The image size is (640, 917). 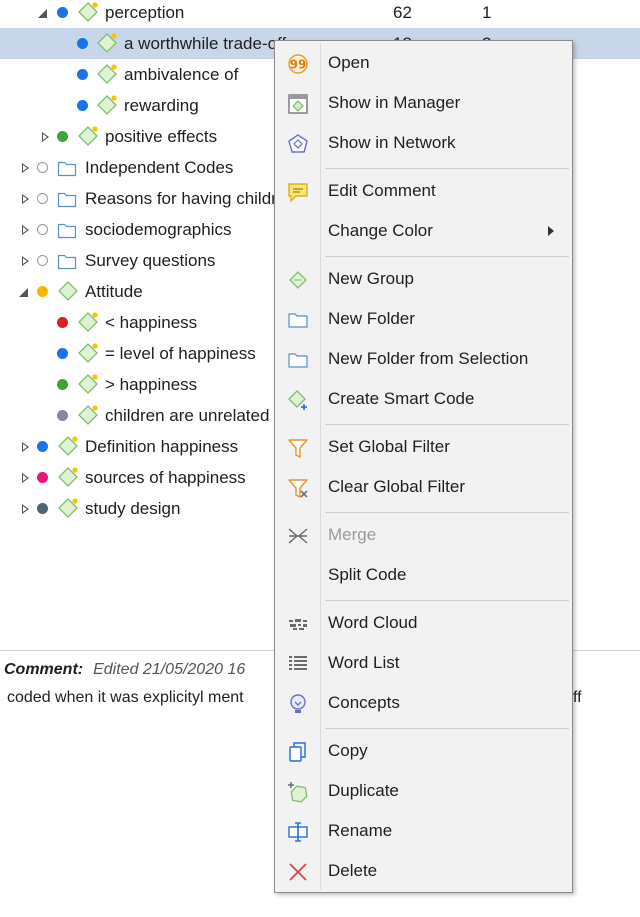 What do you see at coordinates (371, 278) in the screenshot?
I see `menu-item-label: New Group` at bounding box center [371, 278].